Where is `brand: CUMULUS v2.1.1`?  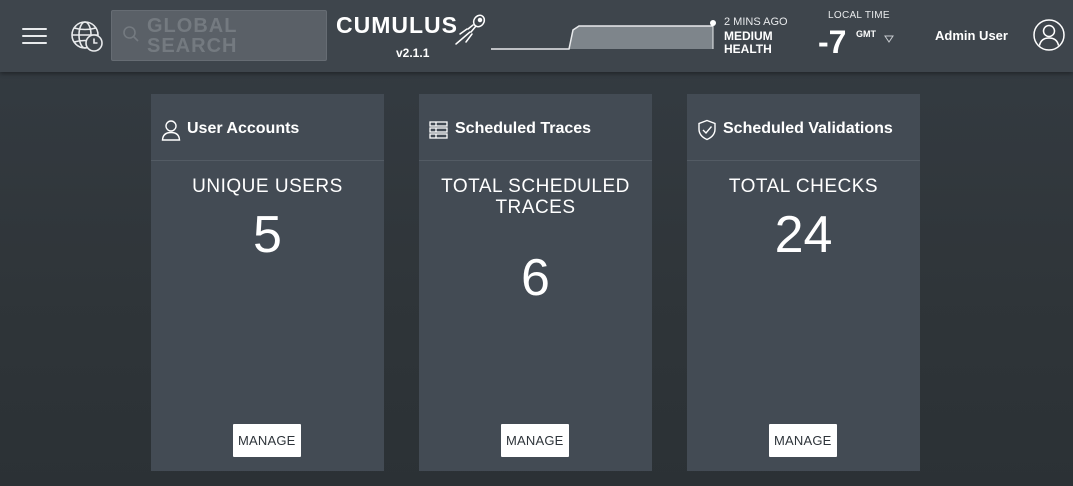 brand: CUMULUS v2.1.1 is located at coordinates (411, 38).